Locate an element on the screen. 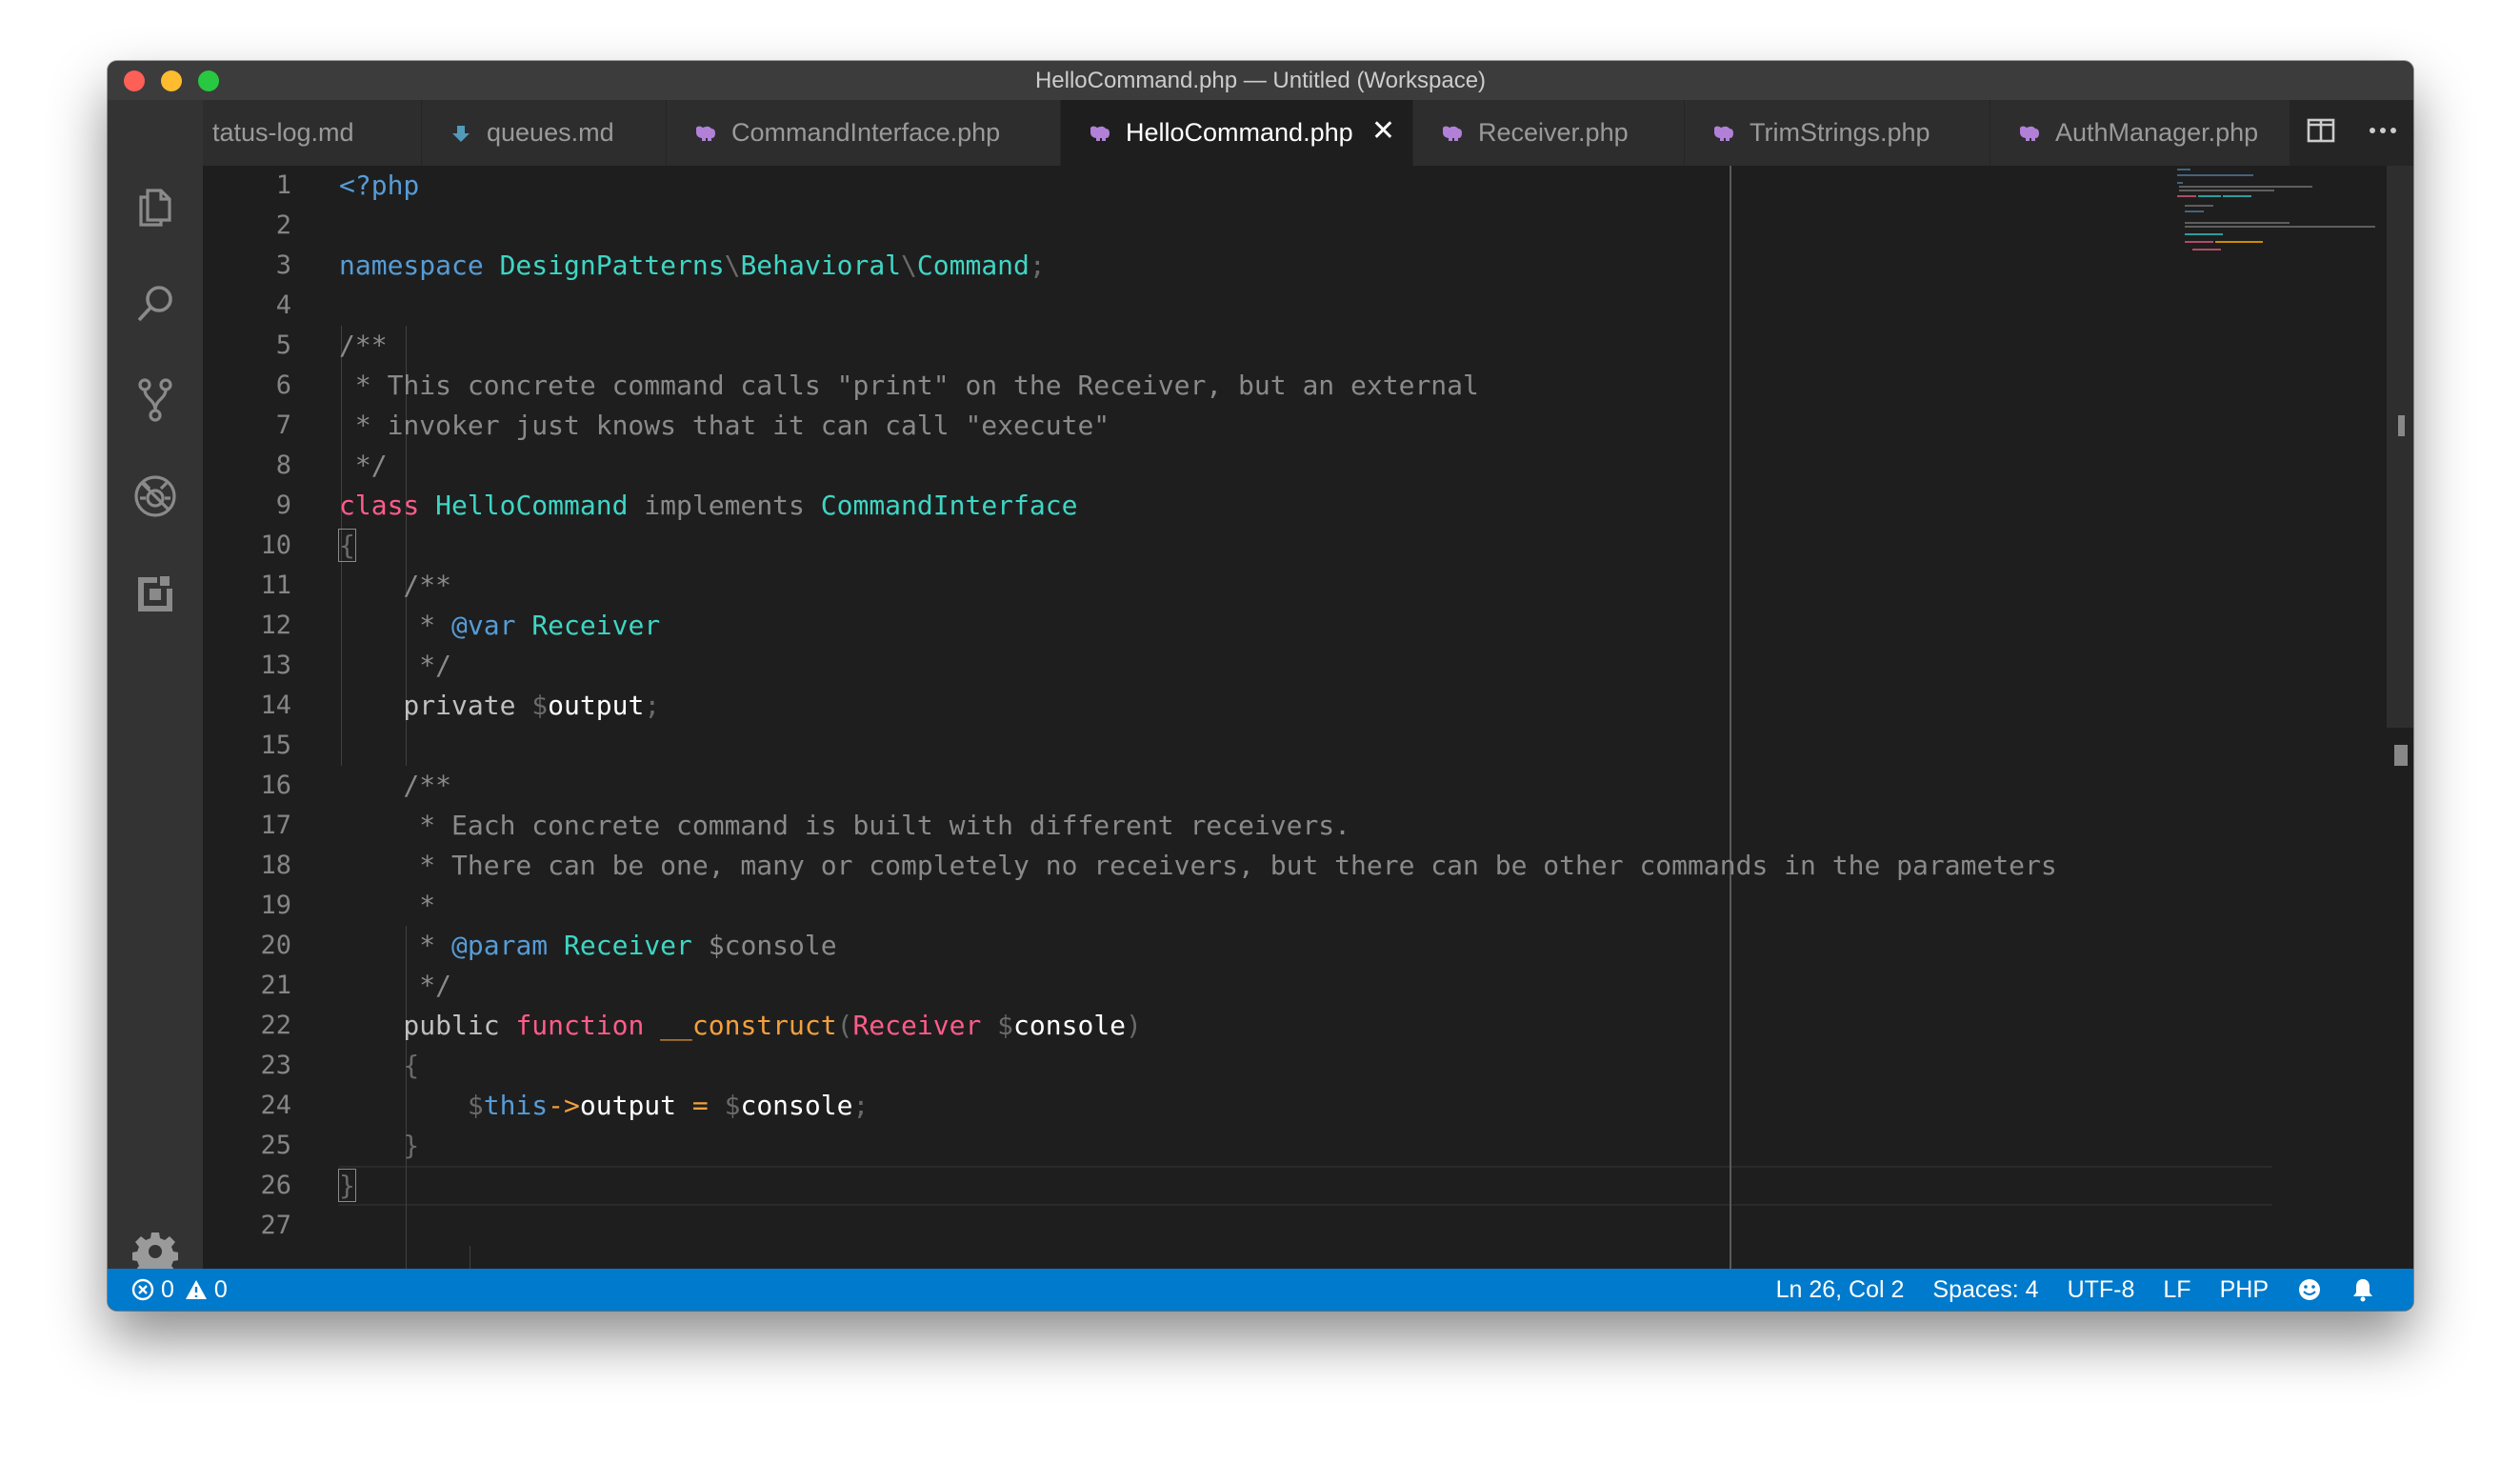 The height and width of the screenshot is (1463, 2520). line-number: 13 is located at coordinates (275, 666).